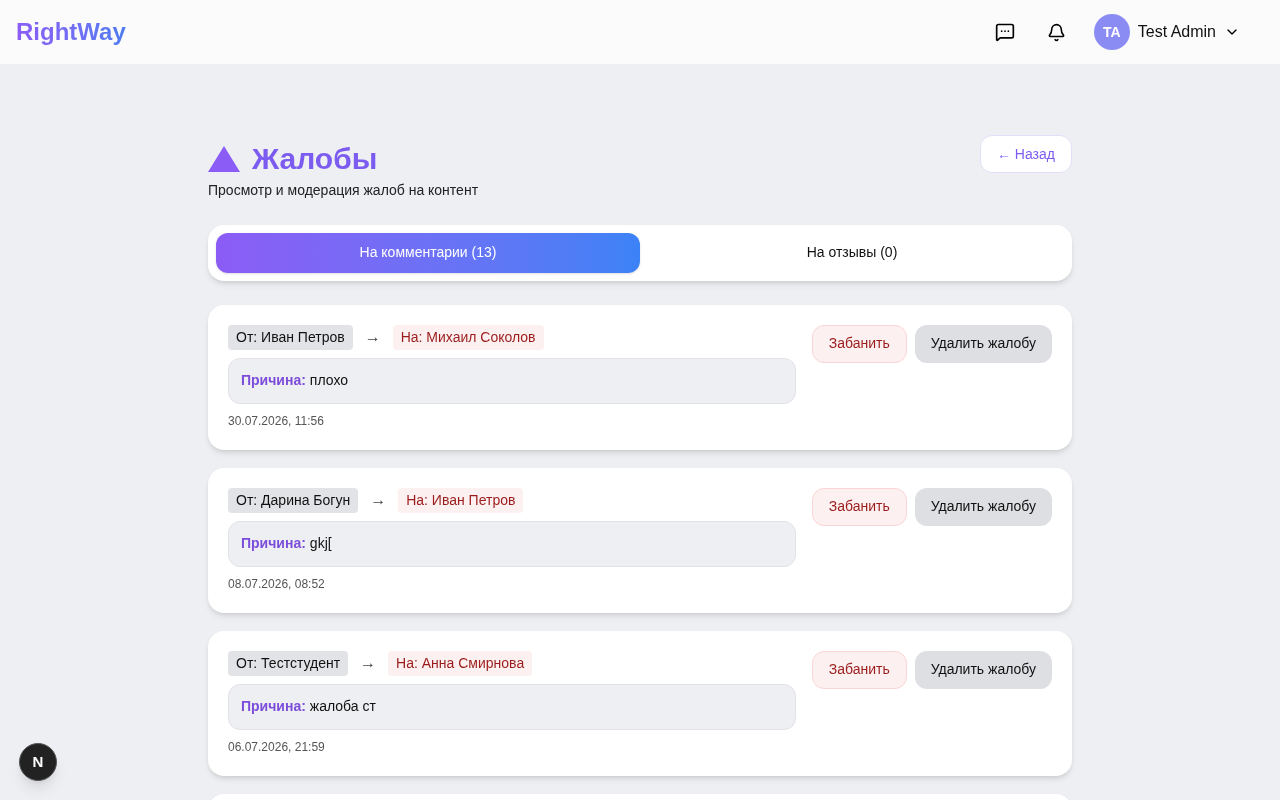 Image resolution: width=1280 pixels, height=800 pixels. I want to click on dev-tools-badge: N, so click(38, 762).